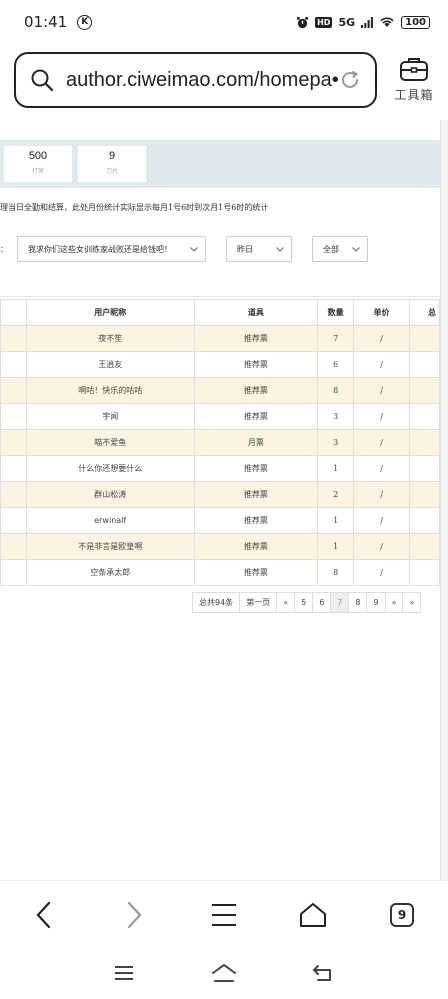 The height and width of the screenshot is (999, 448). What do you see at coordinates (414, 79) in the screenshot?
I see `toolbox-button: 工具箱` at bounding box center [414, 79].